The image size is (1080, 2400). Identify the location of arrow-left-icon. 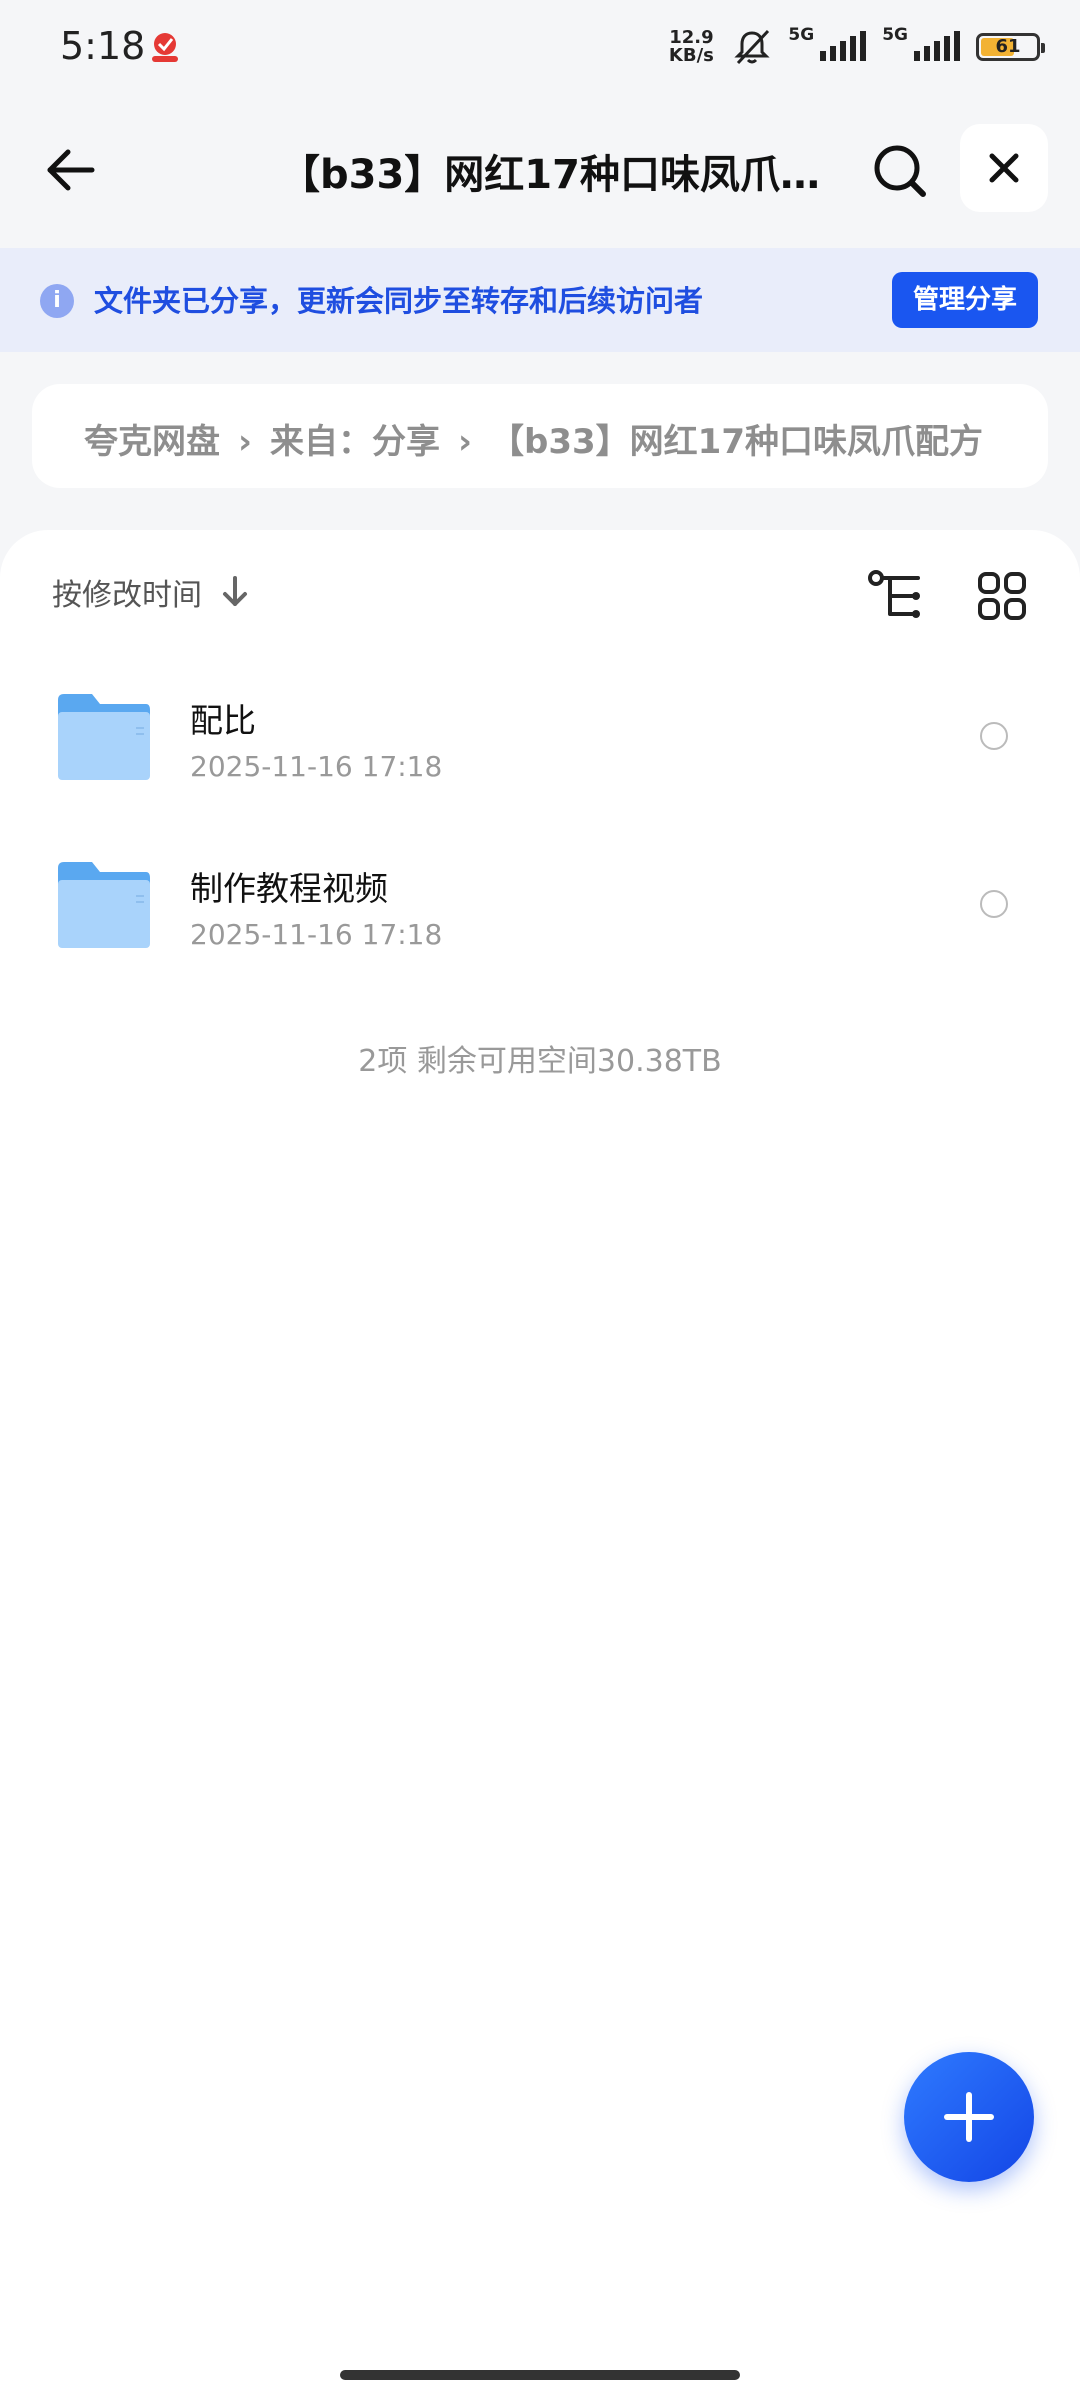
(71, 170).